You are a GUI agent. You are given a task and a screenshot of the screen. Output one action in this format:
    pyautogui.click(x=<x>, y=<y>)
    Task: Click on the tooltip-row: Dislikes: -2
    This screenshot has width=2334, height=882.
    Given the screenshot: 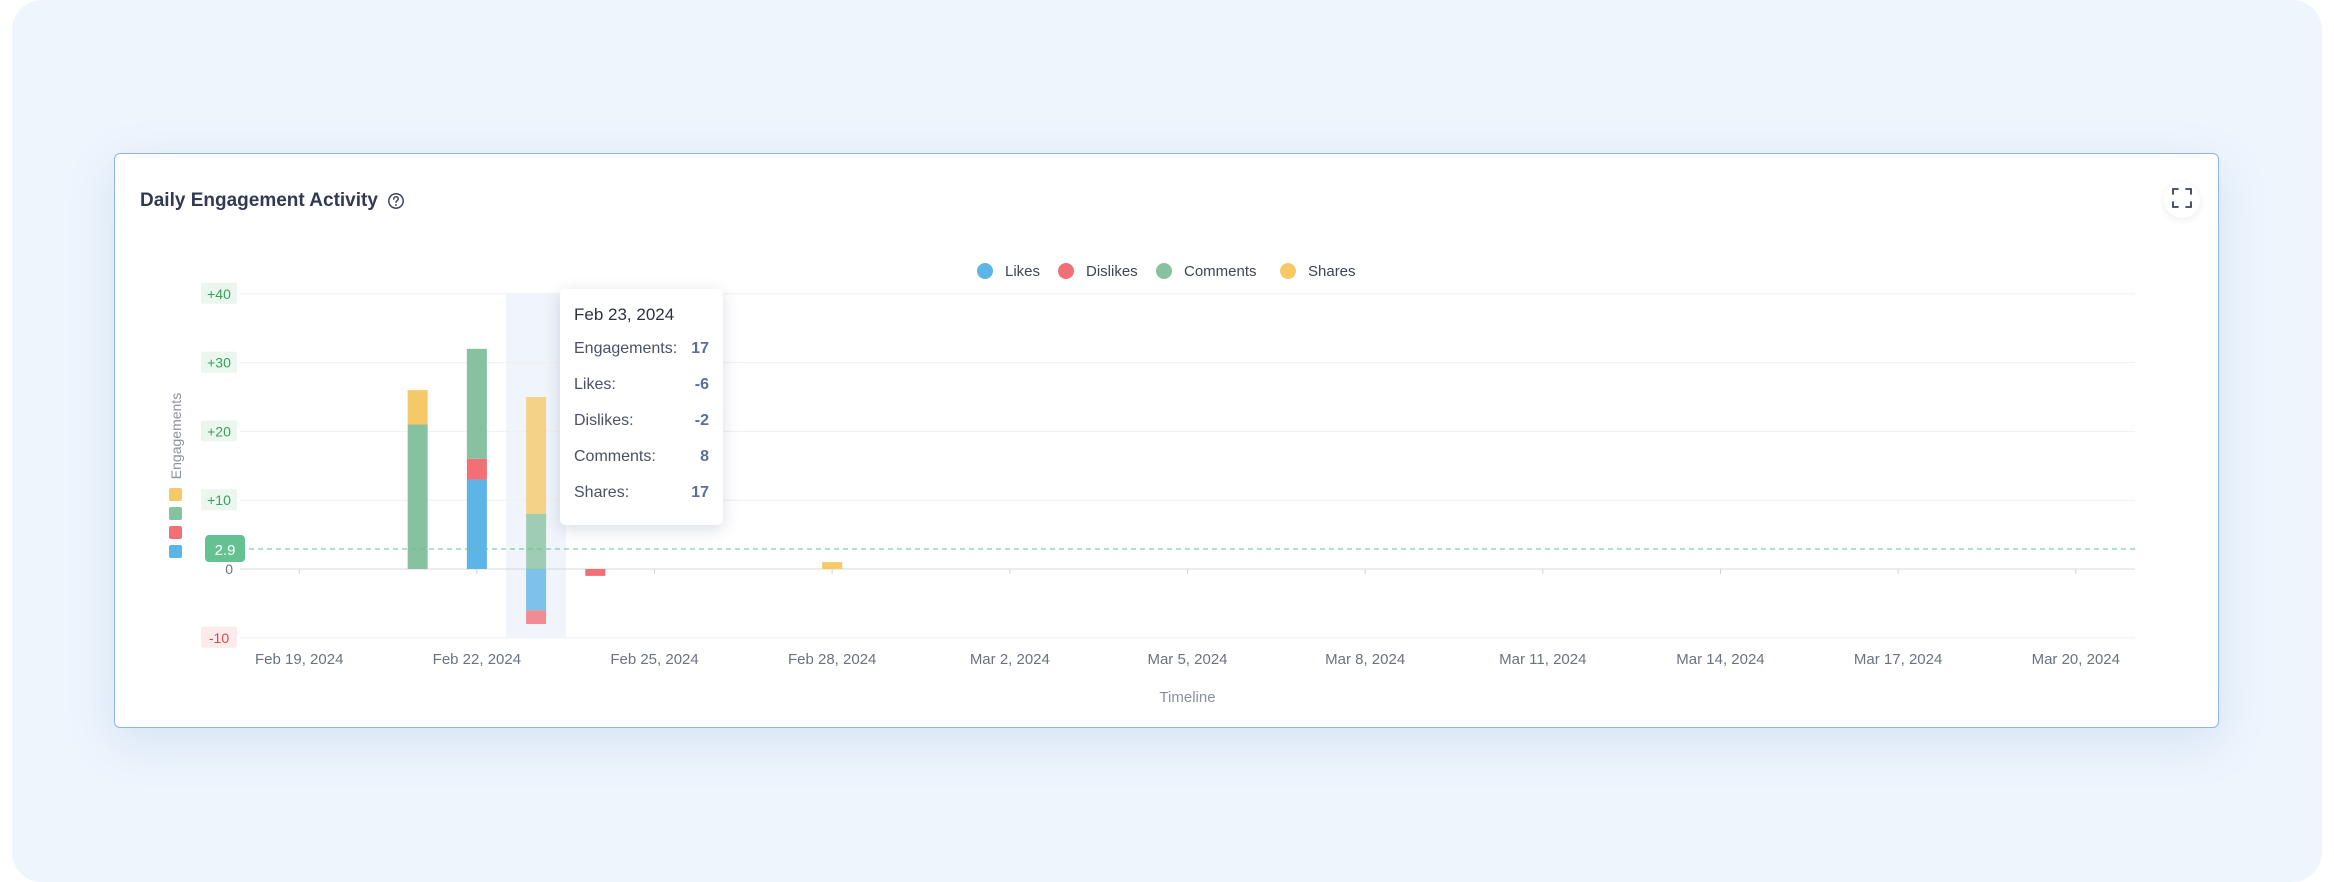 What is the action you would take?
    pyautogui.click(x=641, y=429)
    